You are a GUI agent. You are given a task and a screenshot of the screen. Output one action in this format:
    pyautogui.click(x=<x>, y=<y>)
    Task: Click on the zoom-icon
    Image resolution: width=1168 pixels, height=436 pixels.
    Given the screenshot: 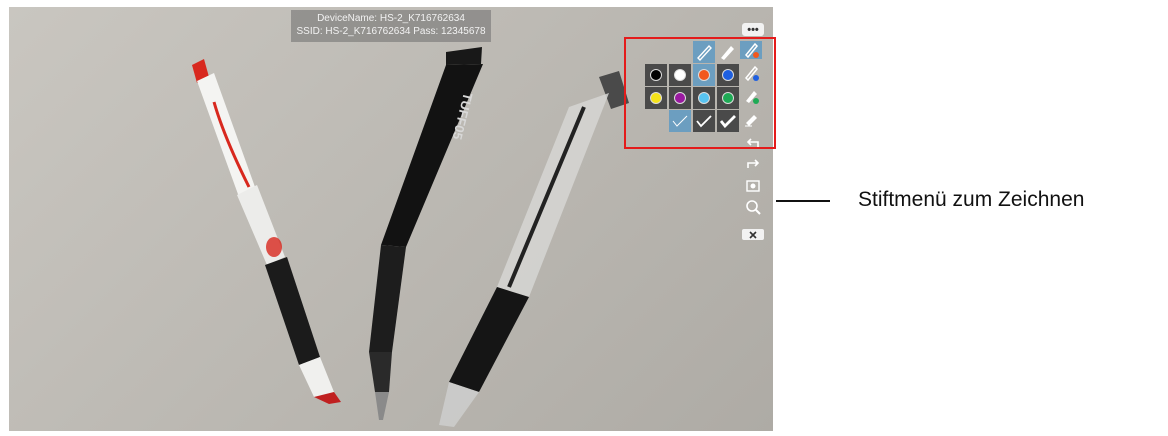 What is the action you would take?
    pyautogui.click(x=753, y=207)
    